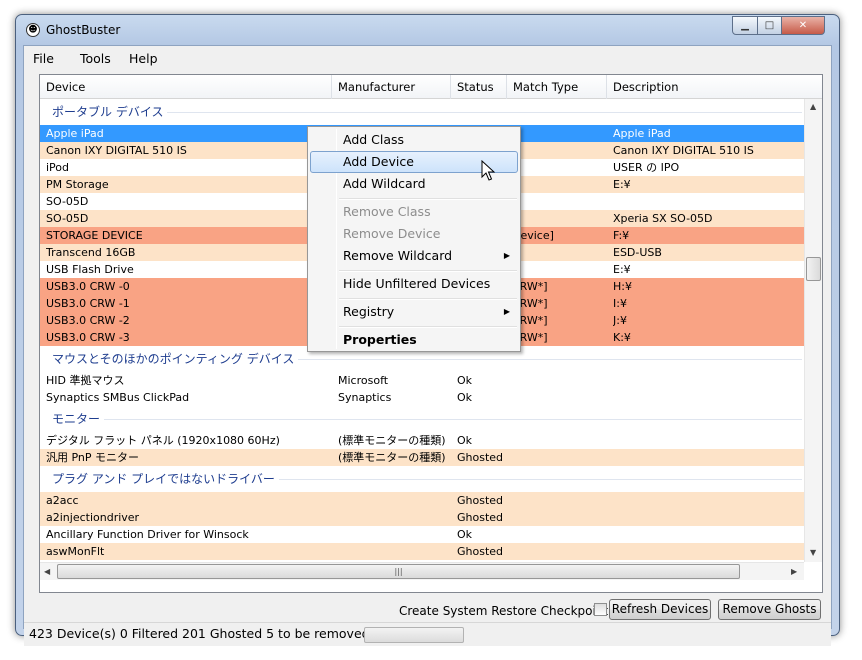  What do you see at coordinates (417, 283) in the screenshot?
I see `menu-item-label: Hide Unfiltered Devices` at bounding box center [417, 283].